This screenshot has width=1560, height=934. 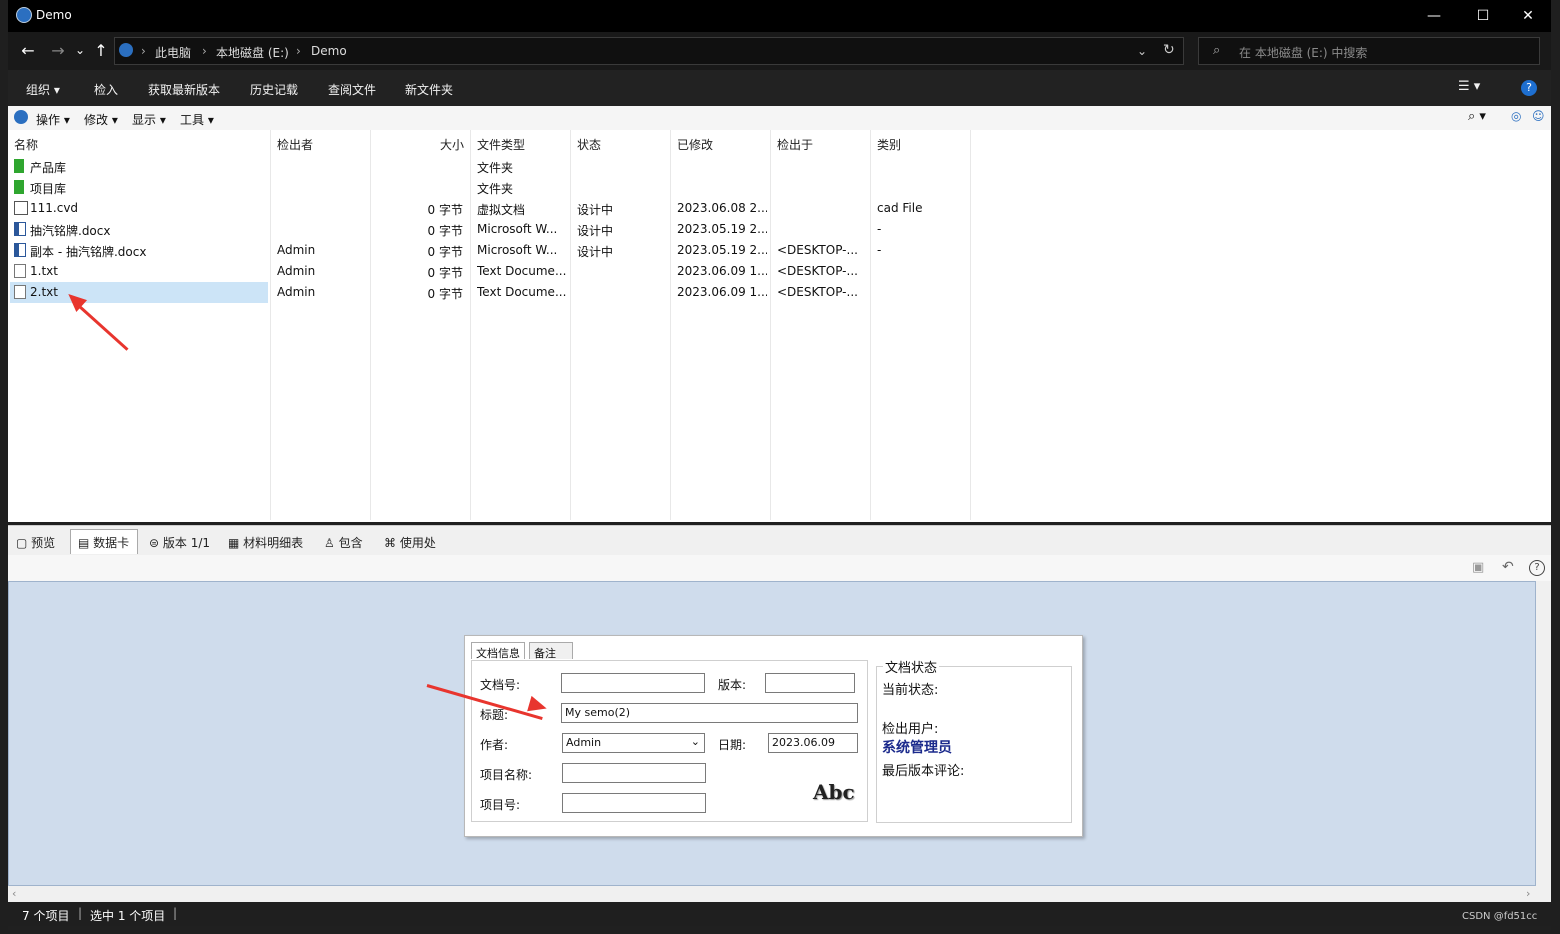 I want to click on up-button: ↑, so click(x=101, y=50).